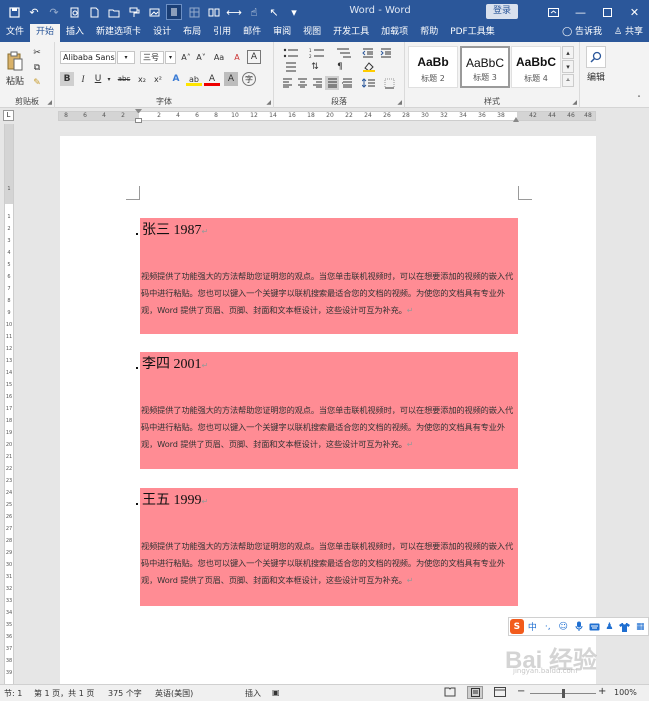  Describe the element at coordinates (154, 12) in the screenshot. I see `image-icon` at that location.